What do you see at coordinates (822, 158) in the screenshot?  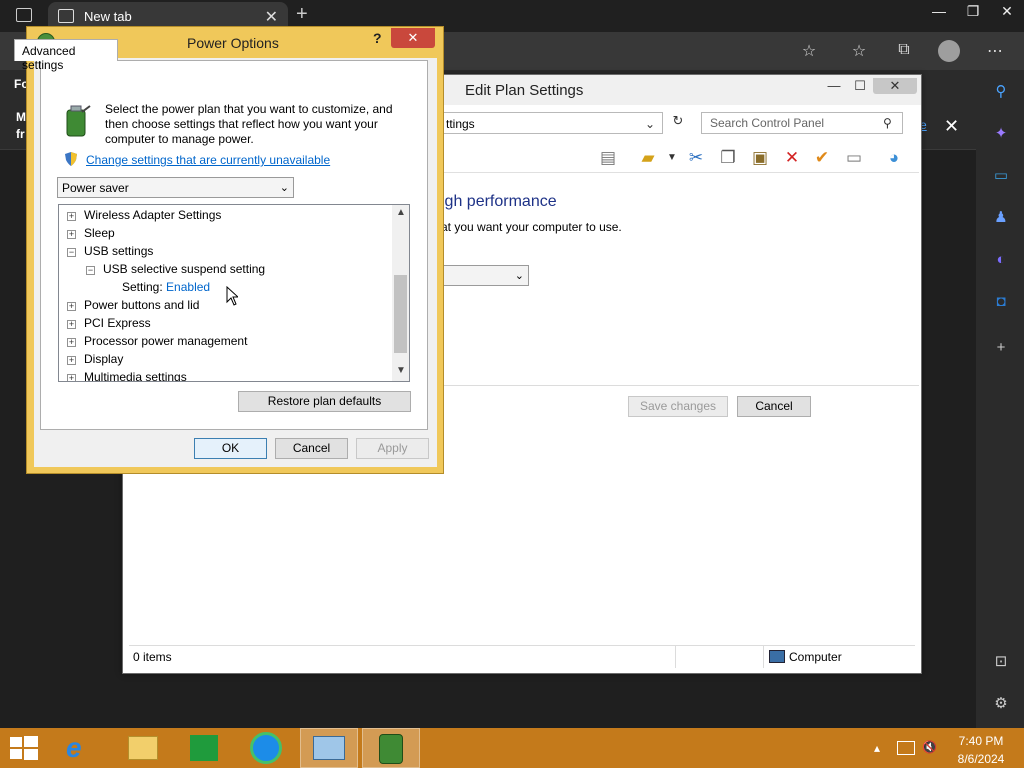 I see `checkmark-icon: ✔` at bounding box center [822, 158].